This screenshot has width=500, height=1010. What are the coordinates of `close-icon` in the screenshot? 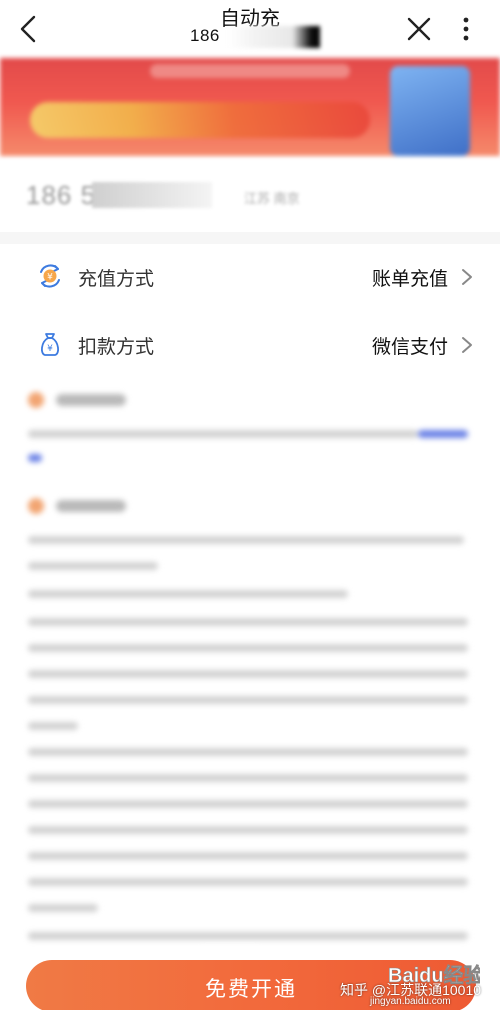 It's located at (419, 29).